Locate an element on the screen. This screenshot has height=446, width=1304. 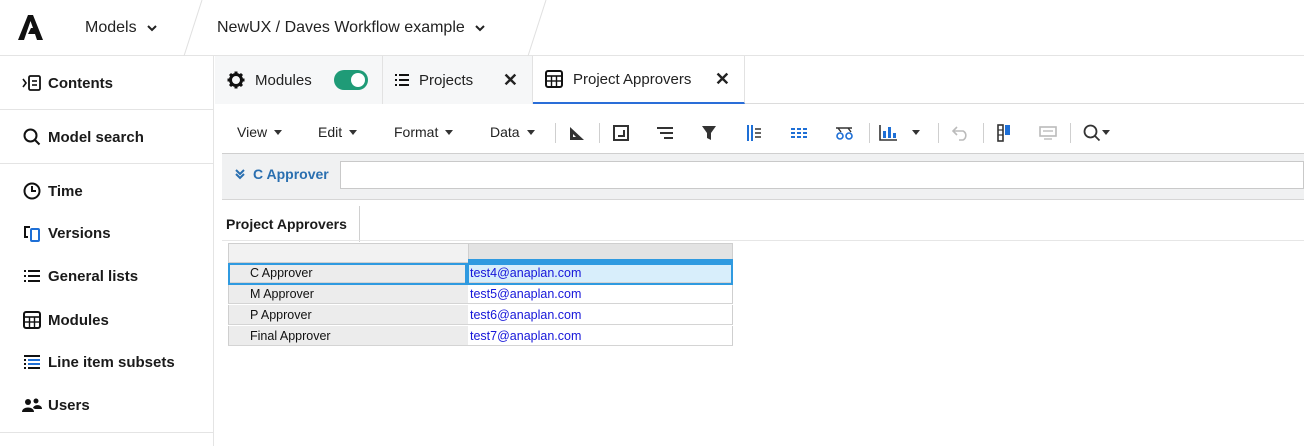
row-header: M Approver is located at coordinates (348, 294).